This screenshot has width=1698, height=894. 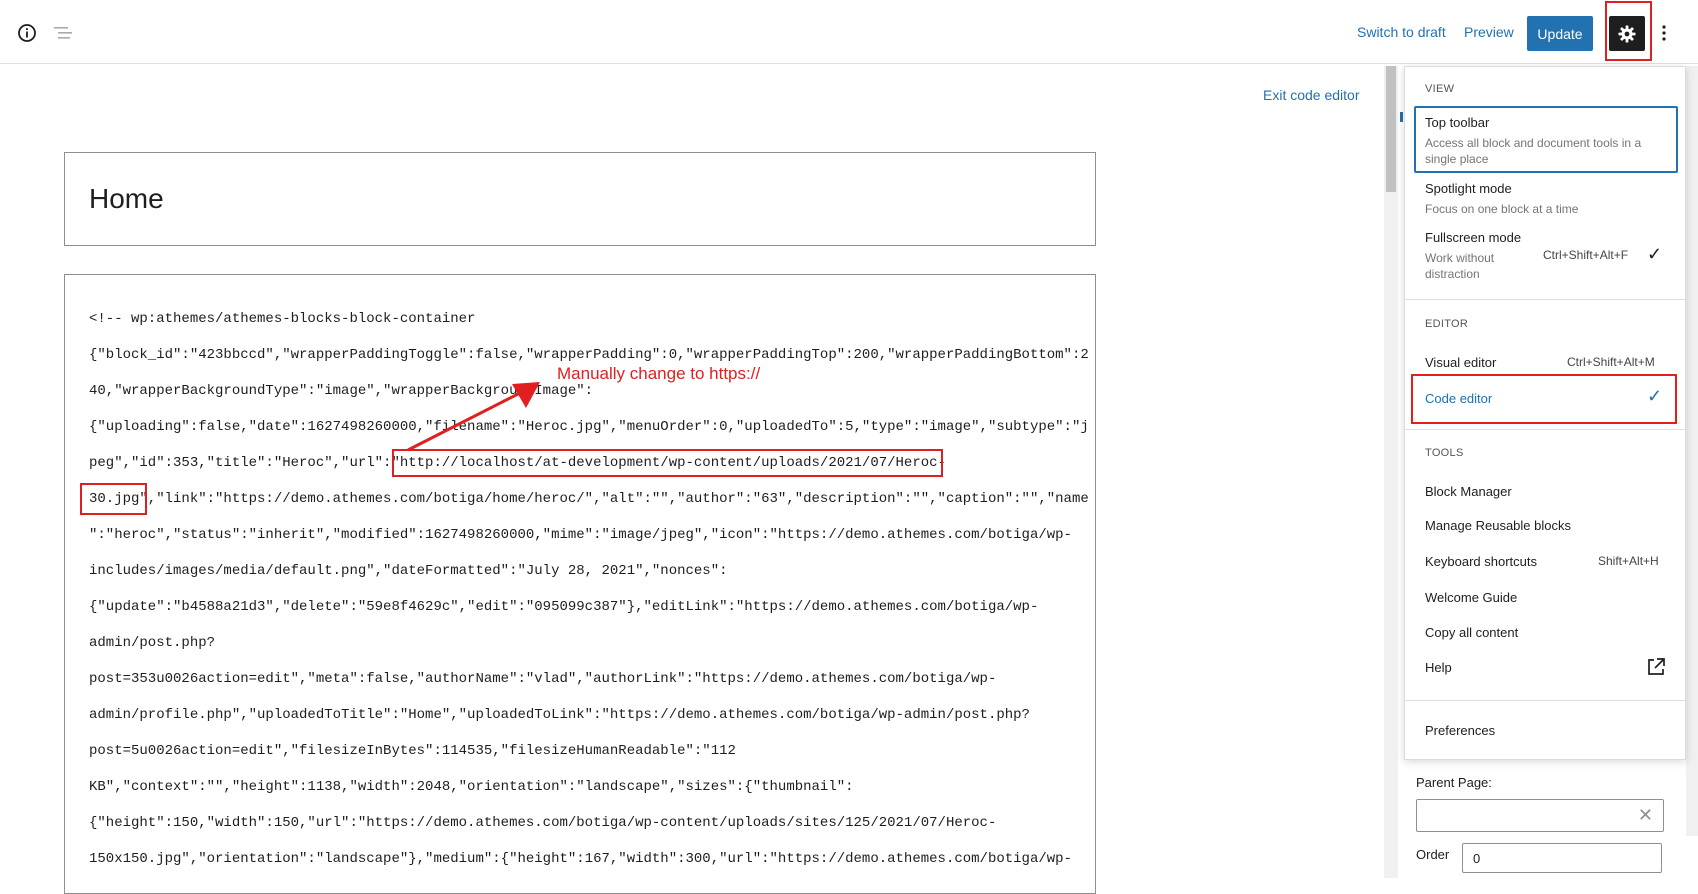 What do you see at coordinates (1471, 632) in the screenshot?
I see `copy-all-content-item: Copy all content` at bounding box center [1471, 632].